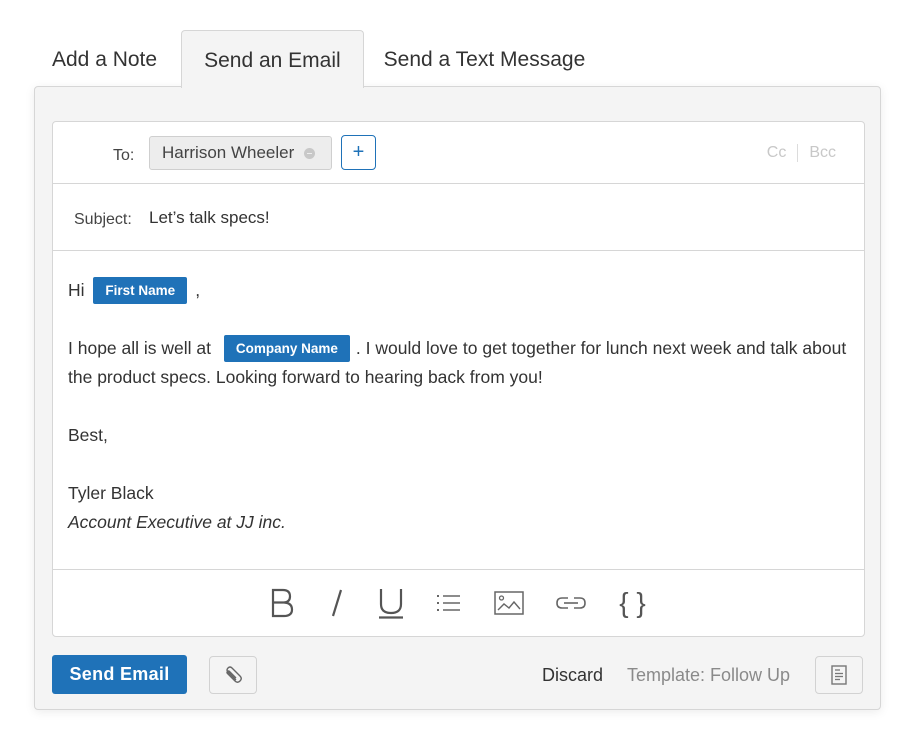 The image size is (915, 747). What do you see at coordinates (458, 290) in the screenshot?
I see `greeting-line: Hi First Name,` at bounding box center [458, 290].